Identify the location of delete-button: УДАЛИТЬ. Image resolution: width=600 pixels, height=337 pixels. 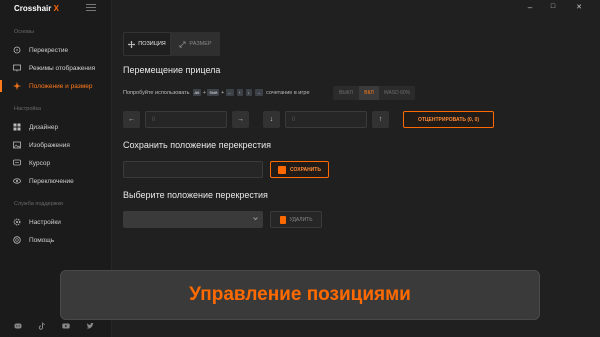
(296, 219).